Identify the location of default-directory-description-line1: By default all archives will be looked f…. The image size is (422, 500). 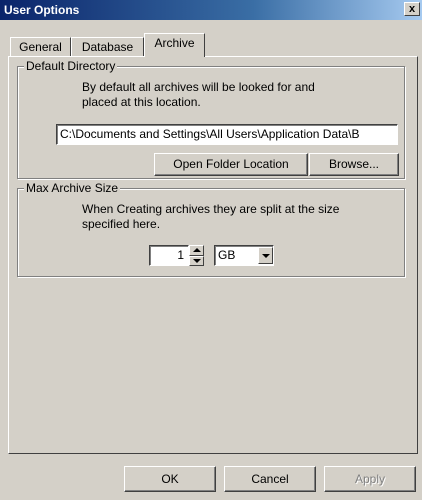
(198, 87).